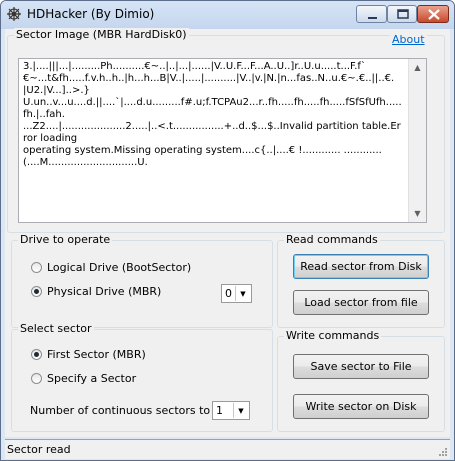 This screenshot has width=455, height=461. Describe the element at coordinates (443, 452) in the screenshot. I see `resize-grip-icon` at that location.